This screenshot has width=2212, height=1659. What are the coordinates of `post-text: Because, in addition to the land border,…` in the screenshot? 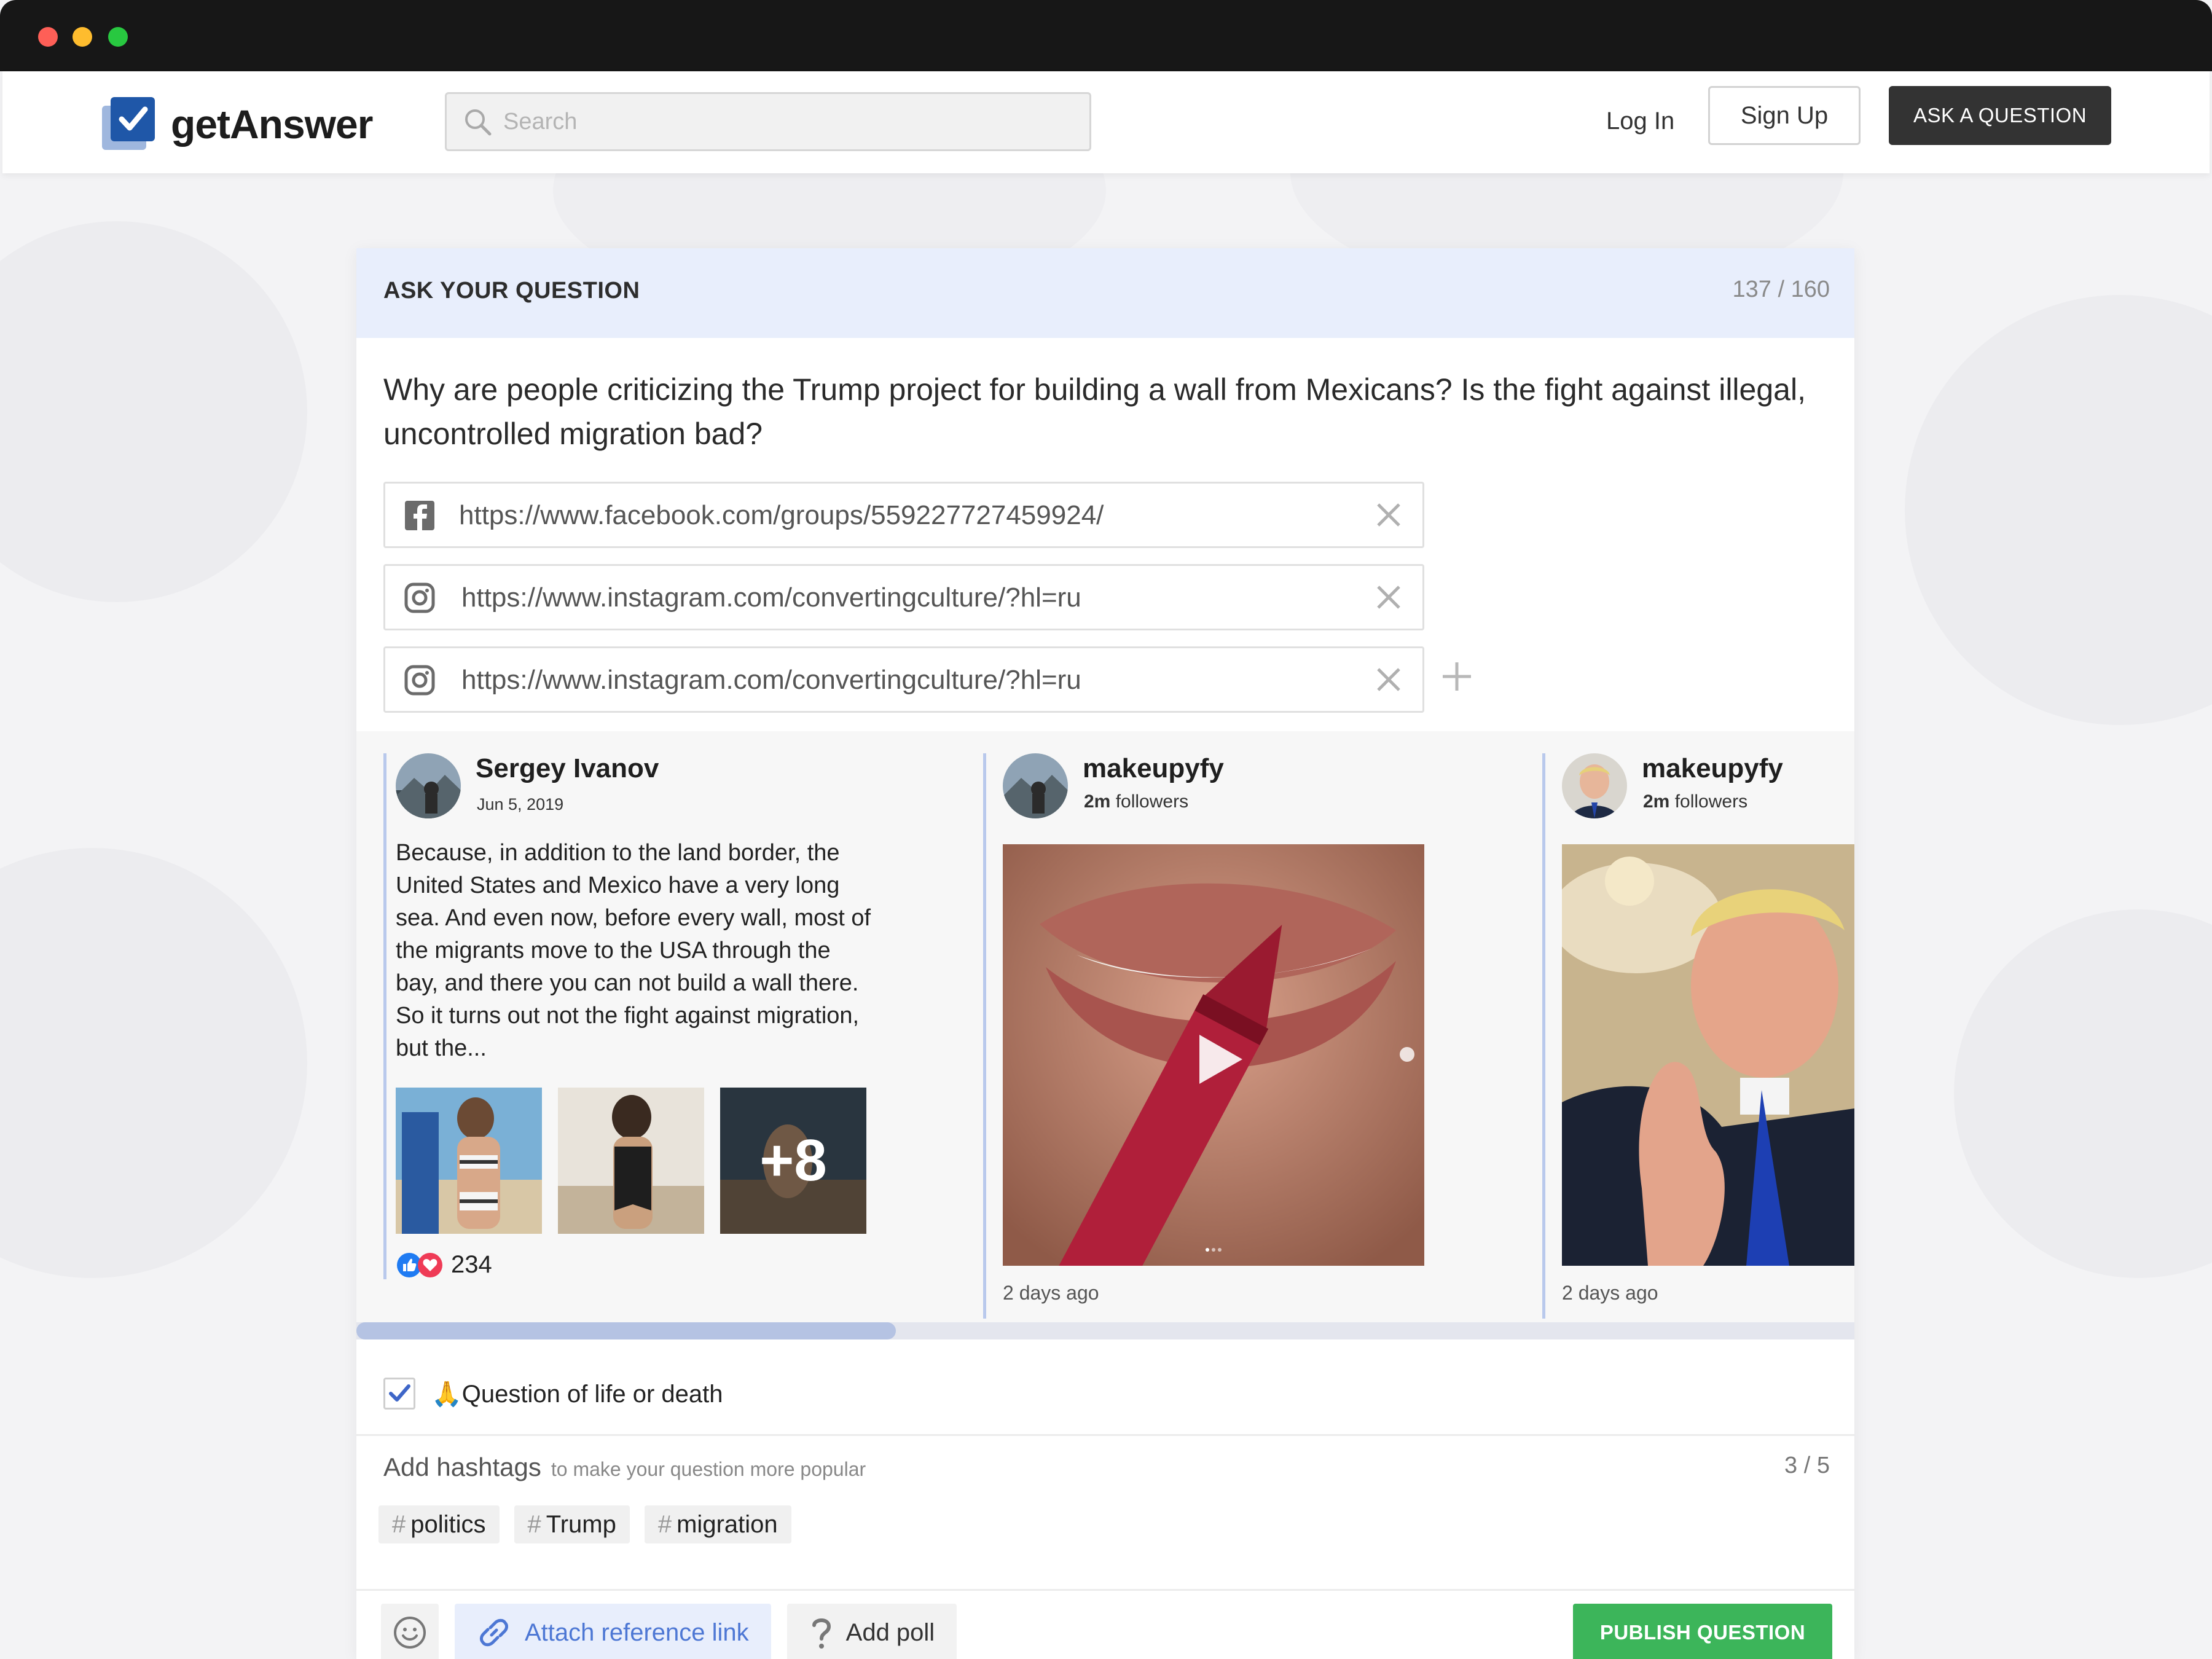 It's located at (633, 950).